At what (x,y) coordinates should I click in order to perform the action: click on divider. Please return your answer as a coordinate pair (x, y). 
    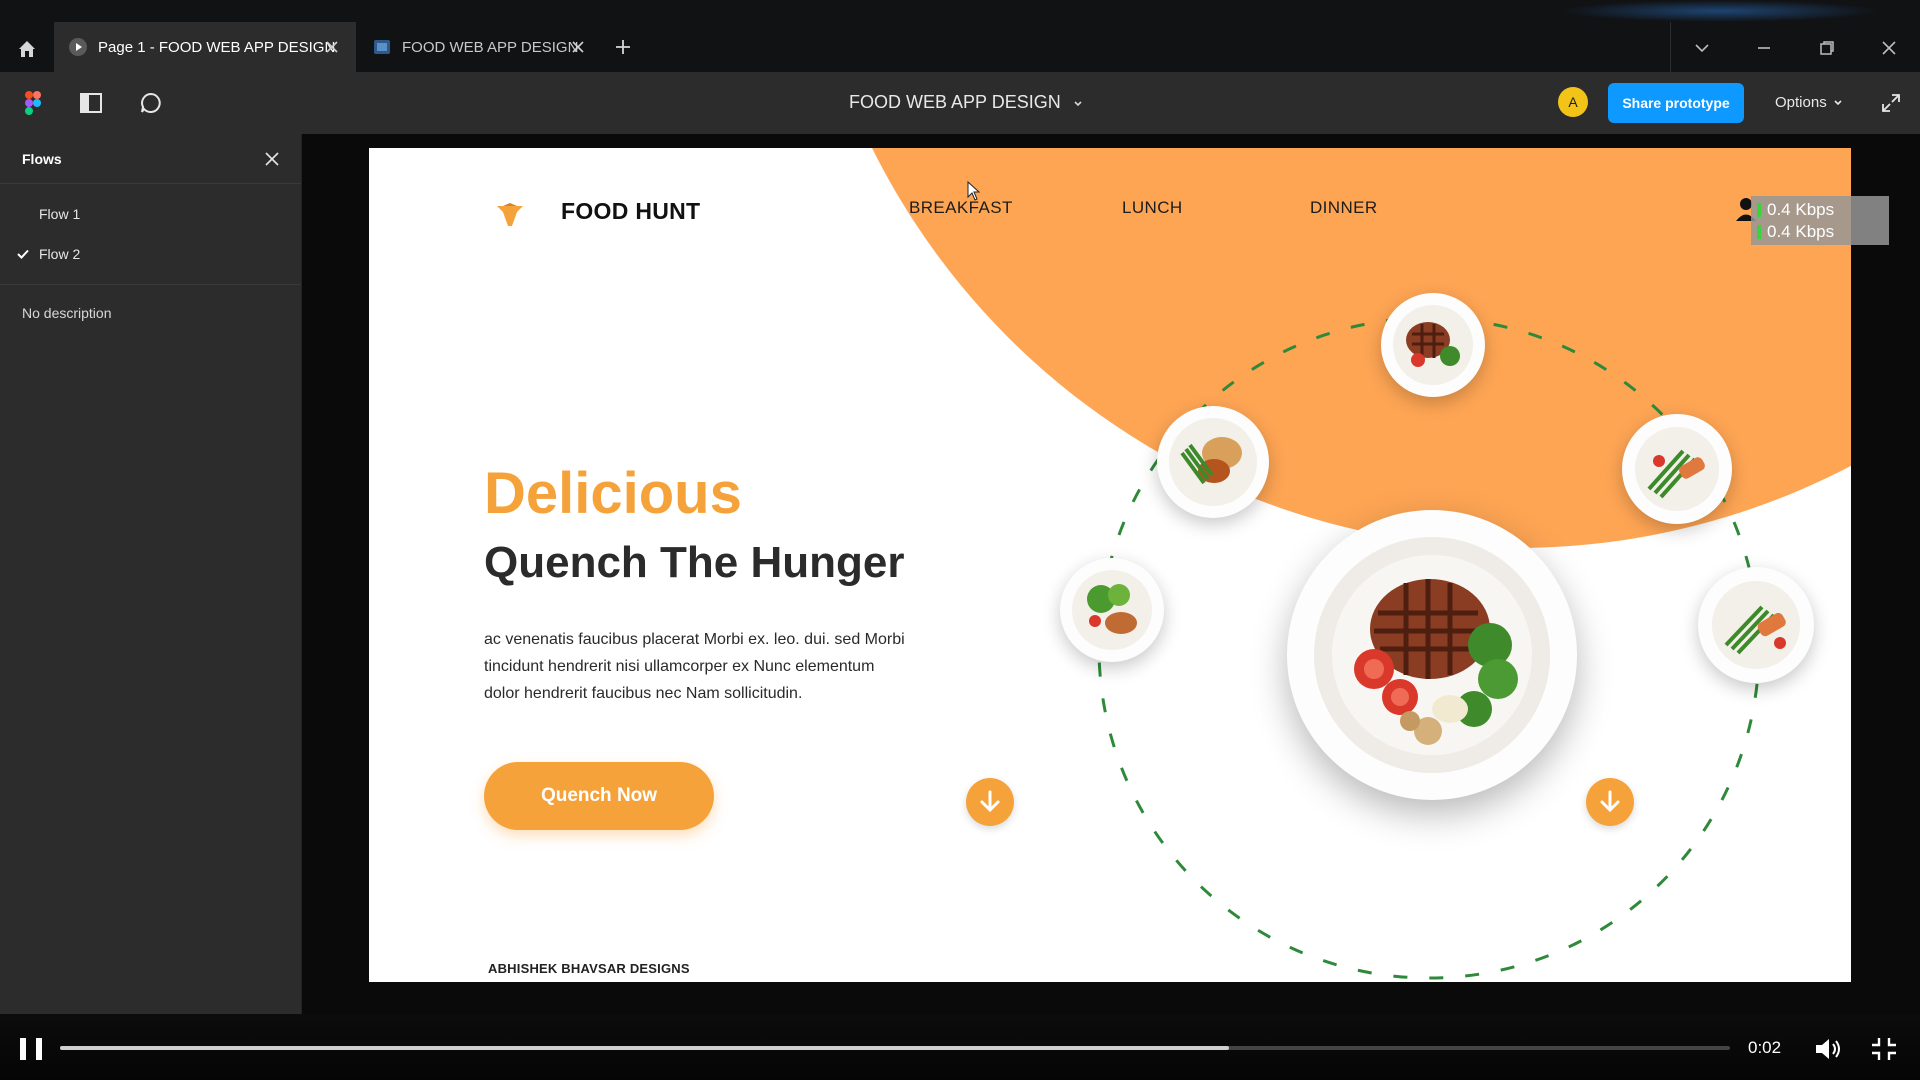
    Looking at the image, I should click on (1670, 47).